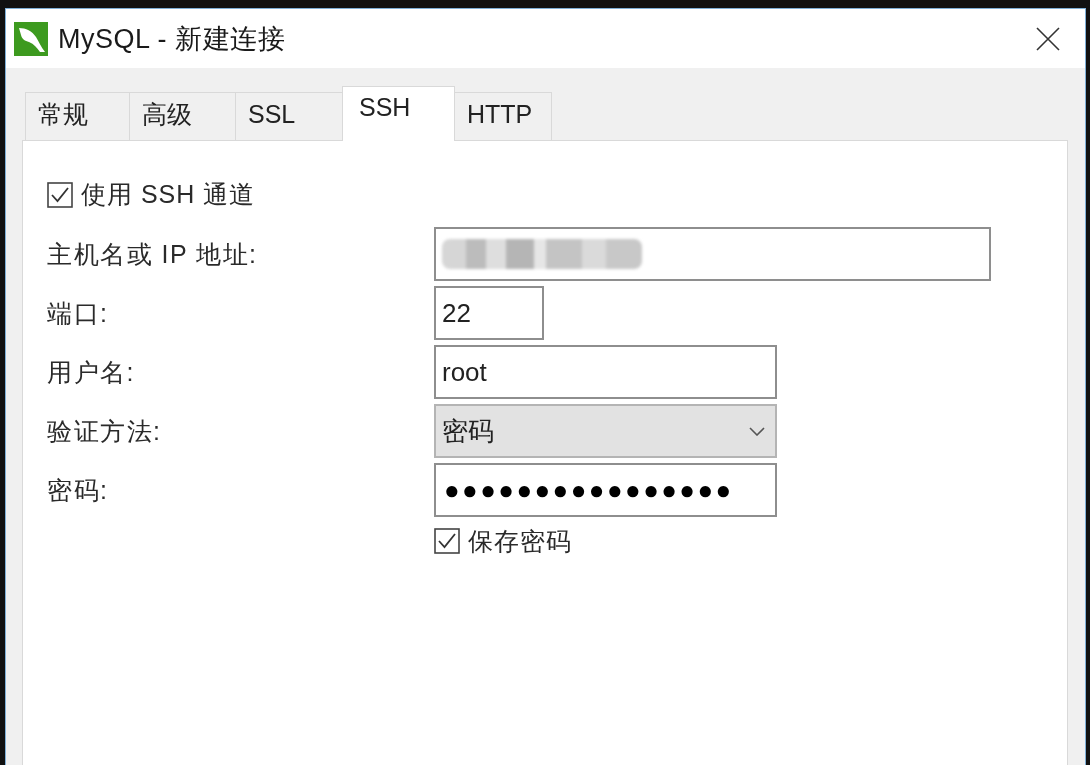  What do you see at coordinates (605, 431) in the screenshot?
I see `auth-method-dropdown: 密码` at bounding box center [605, 431].